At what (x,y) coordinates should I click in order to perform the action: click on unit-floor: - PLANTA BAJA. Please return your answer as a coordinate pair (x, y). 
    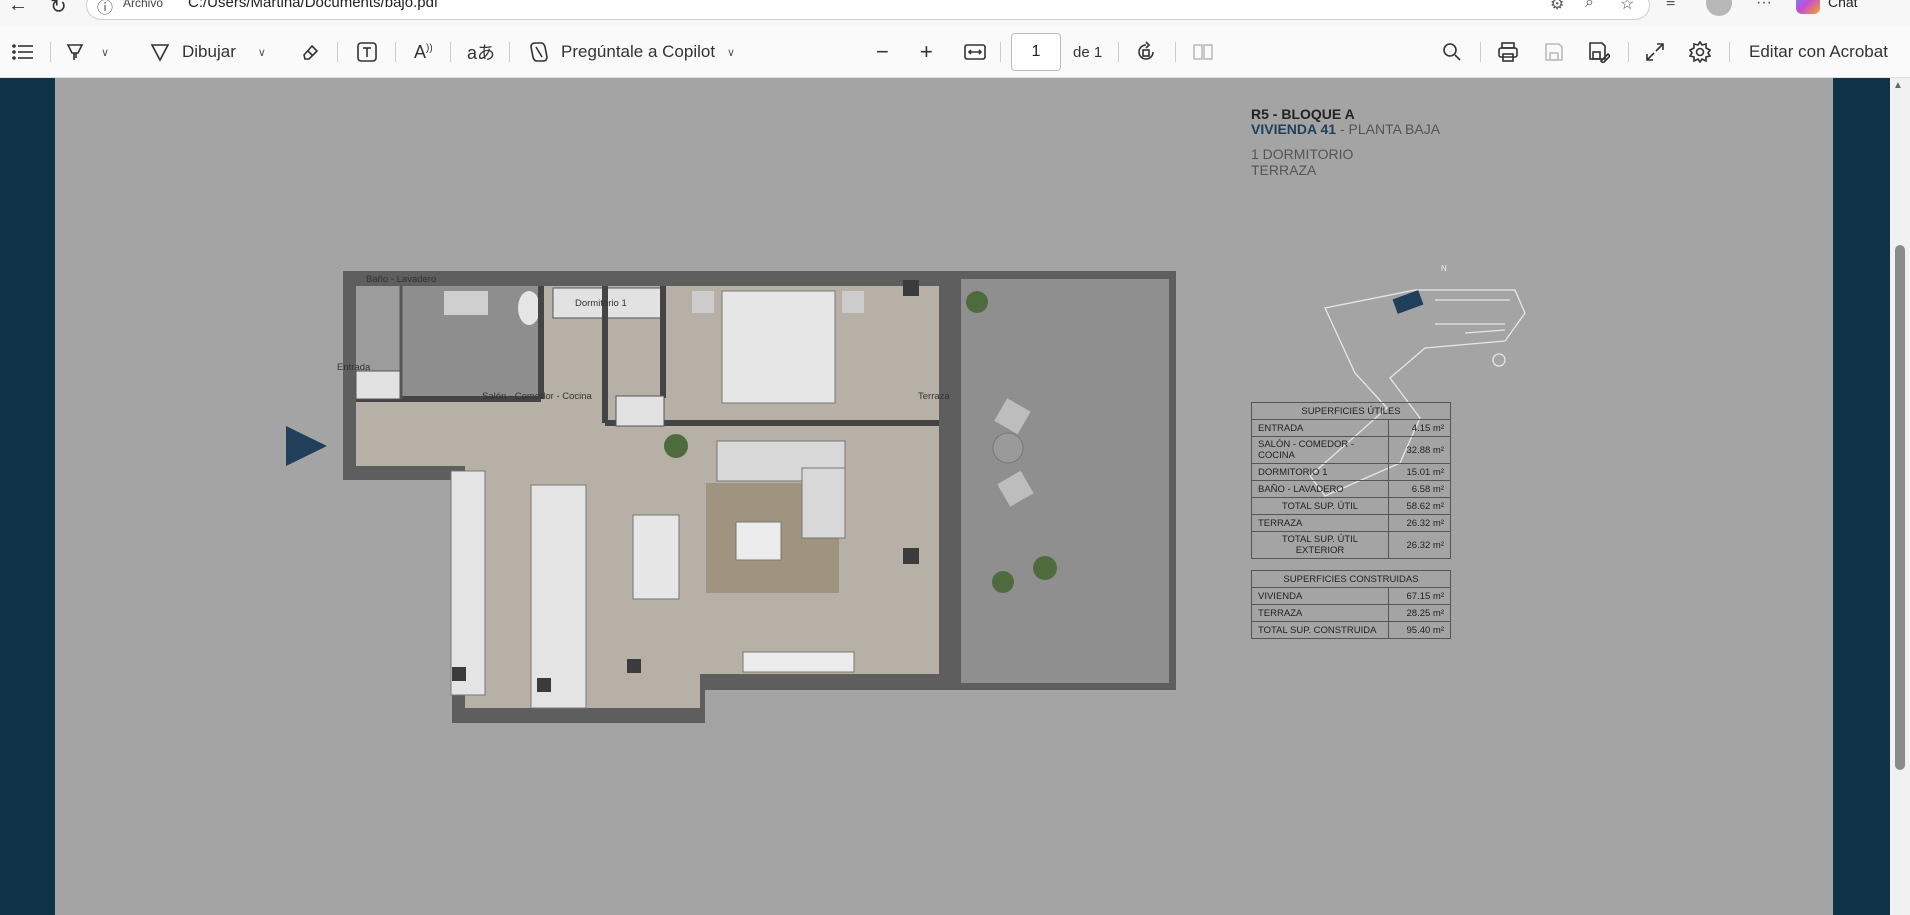
    Looking at the image, I should click on (1388, 129).